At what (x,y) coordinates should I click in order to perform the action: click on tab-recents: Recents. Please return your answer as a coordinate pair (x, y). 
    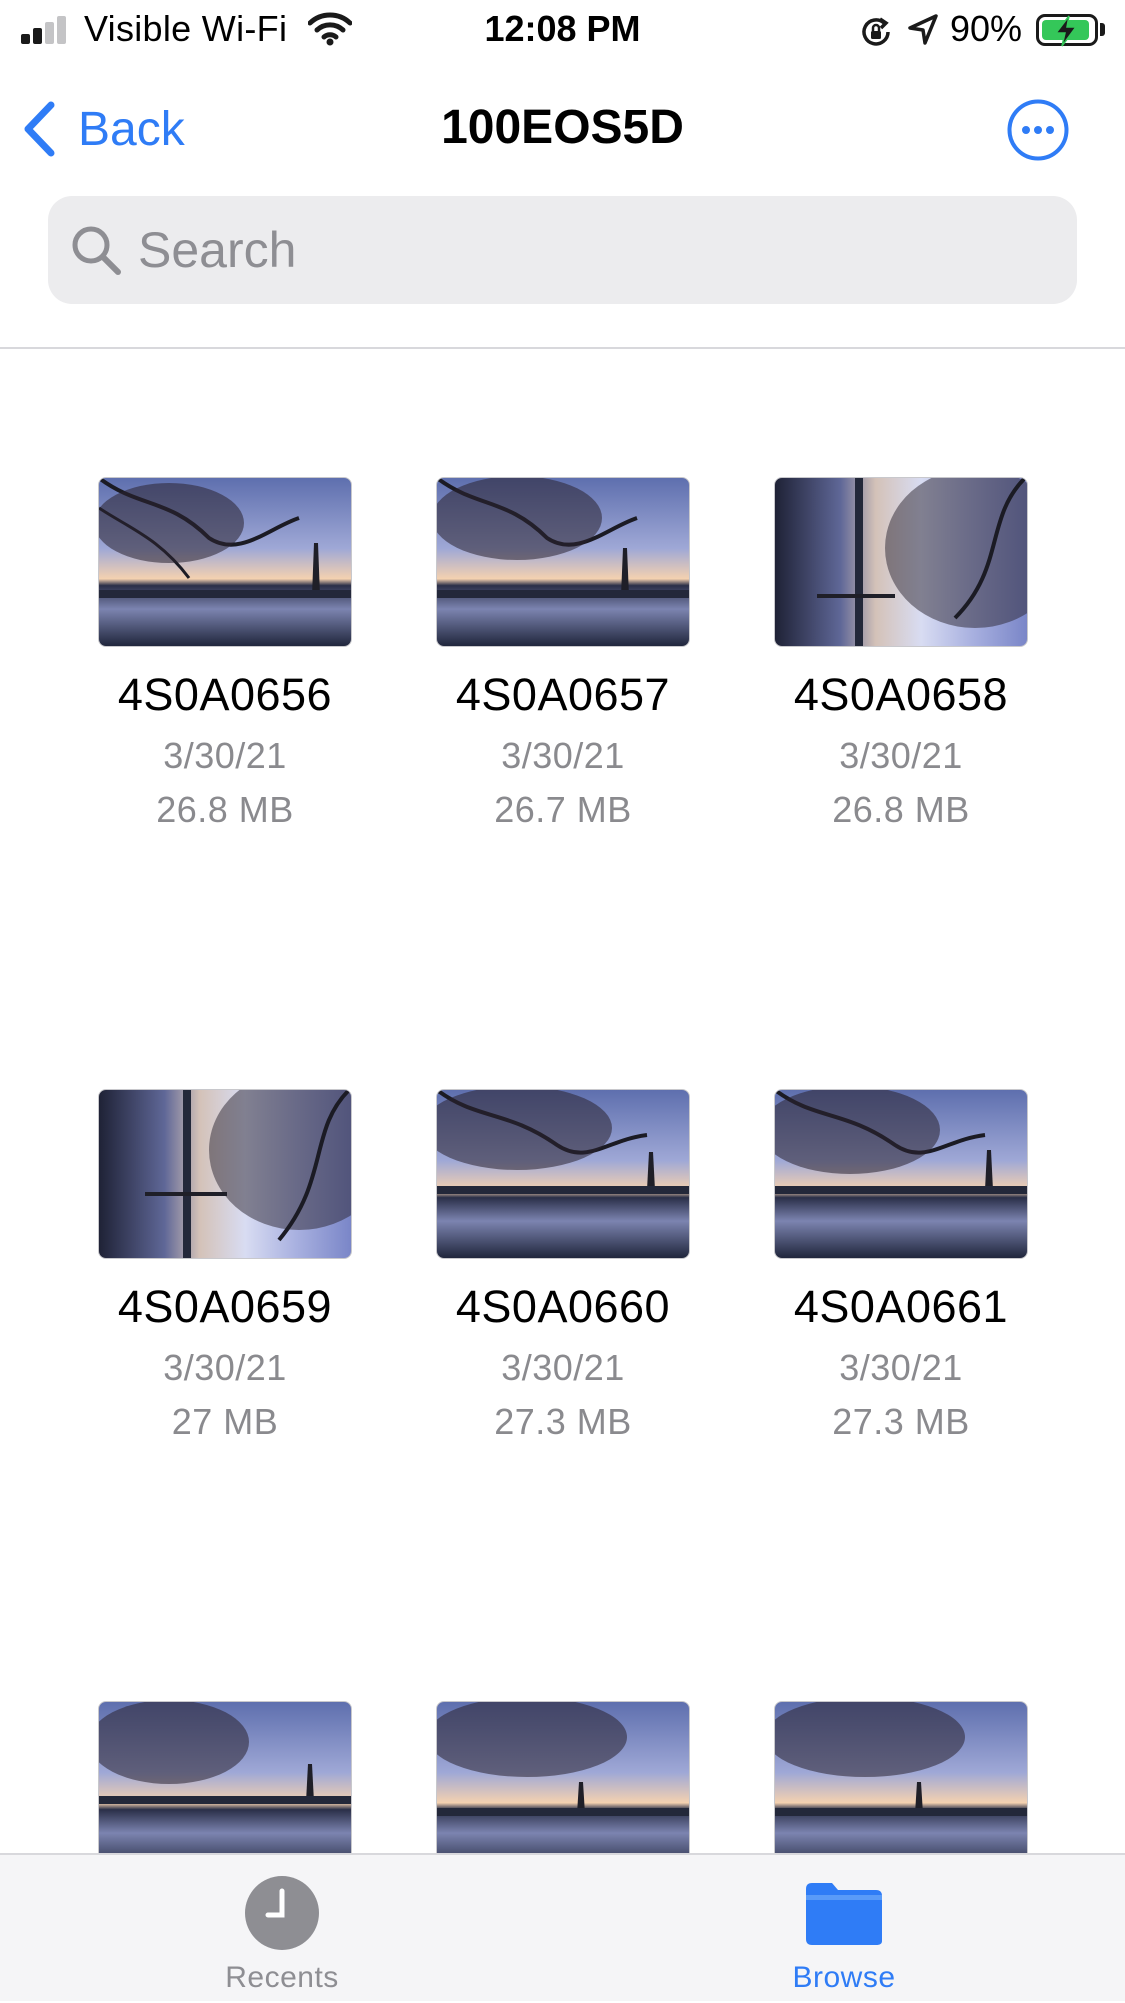
    Looking at the image, I should click on (282, 1929).